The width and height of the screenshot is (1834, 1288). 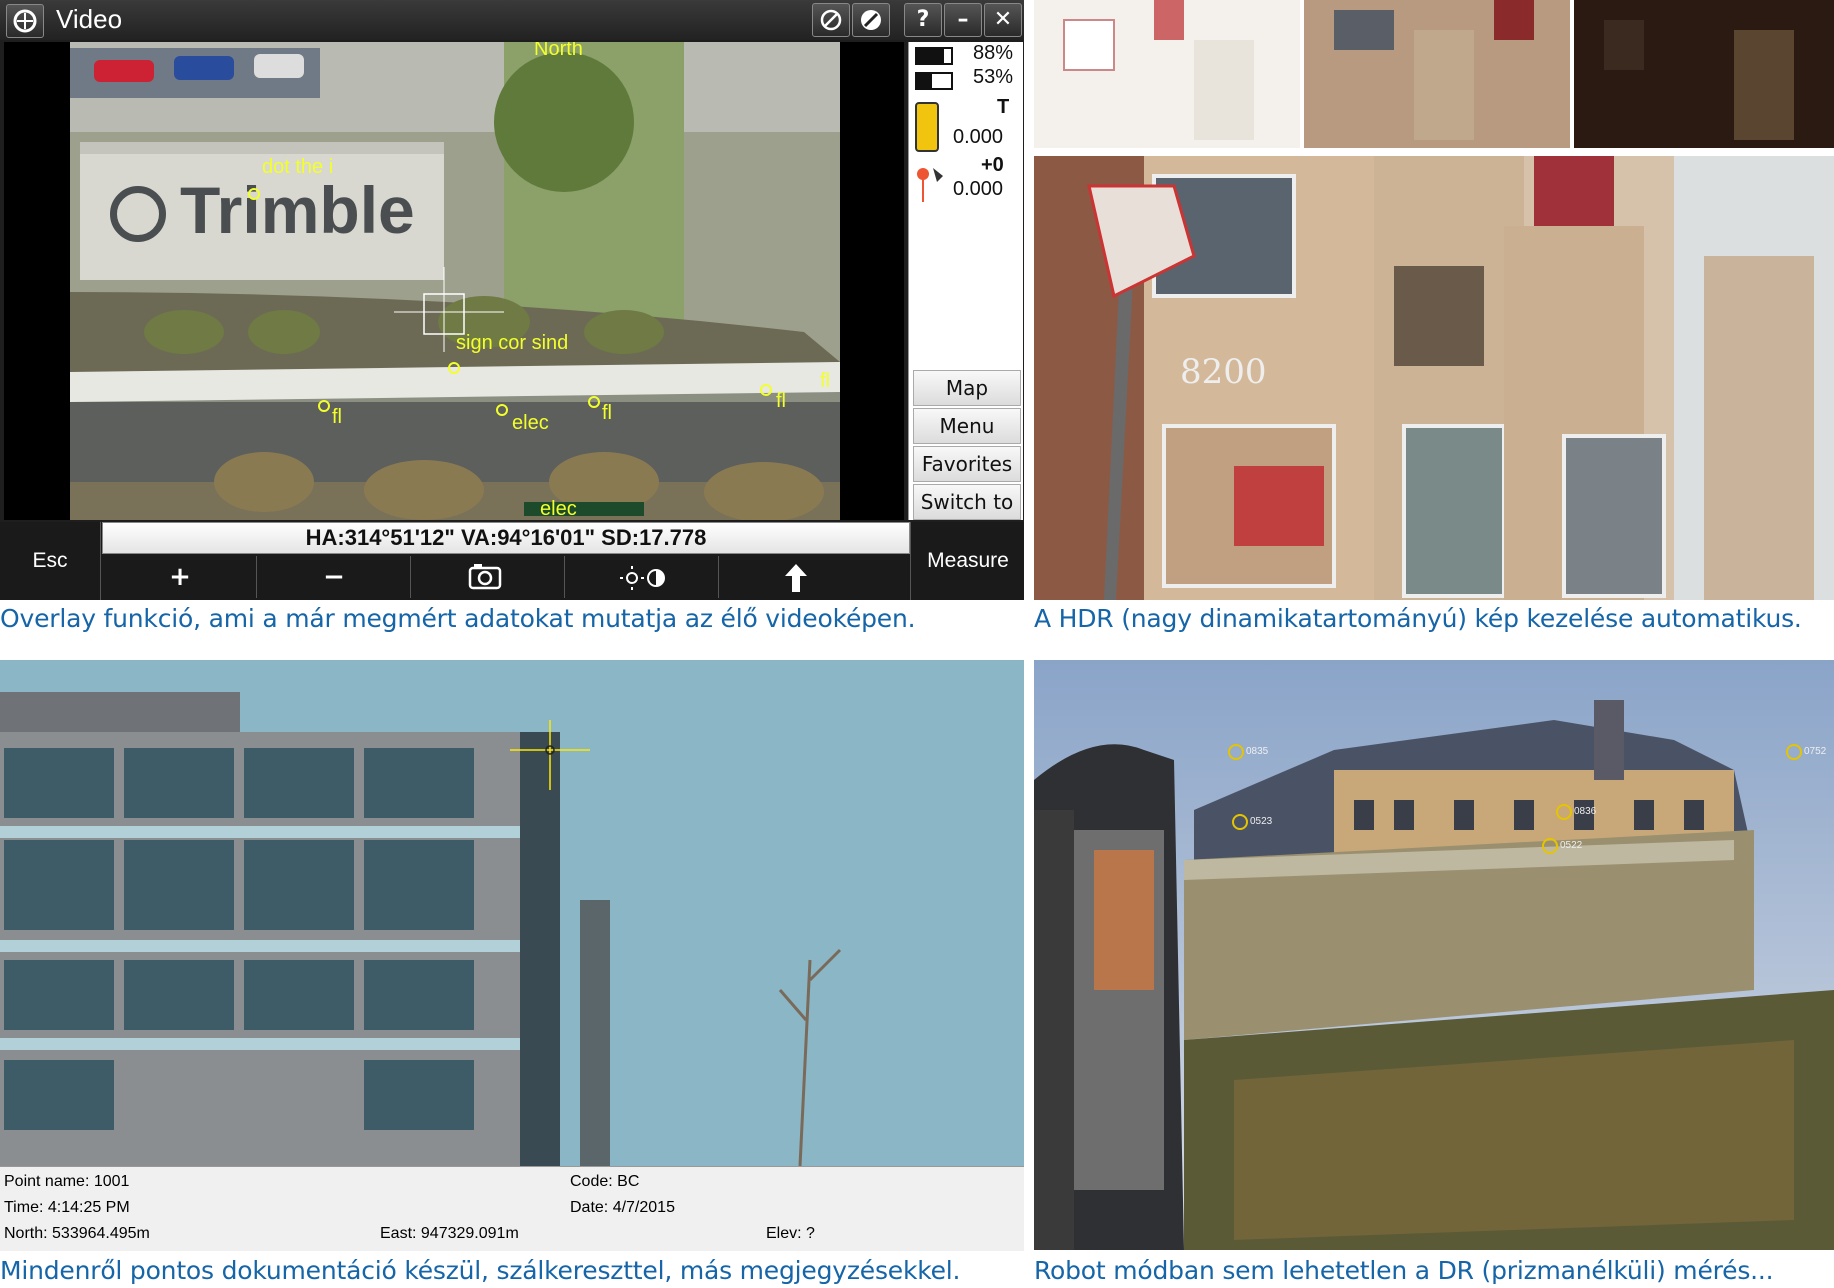 What do you see at coordinates (927, 127) in the screenshot?
I see `instrument-icon` at bounding box center [927, 127].